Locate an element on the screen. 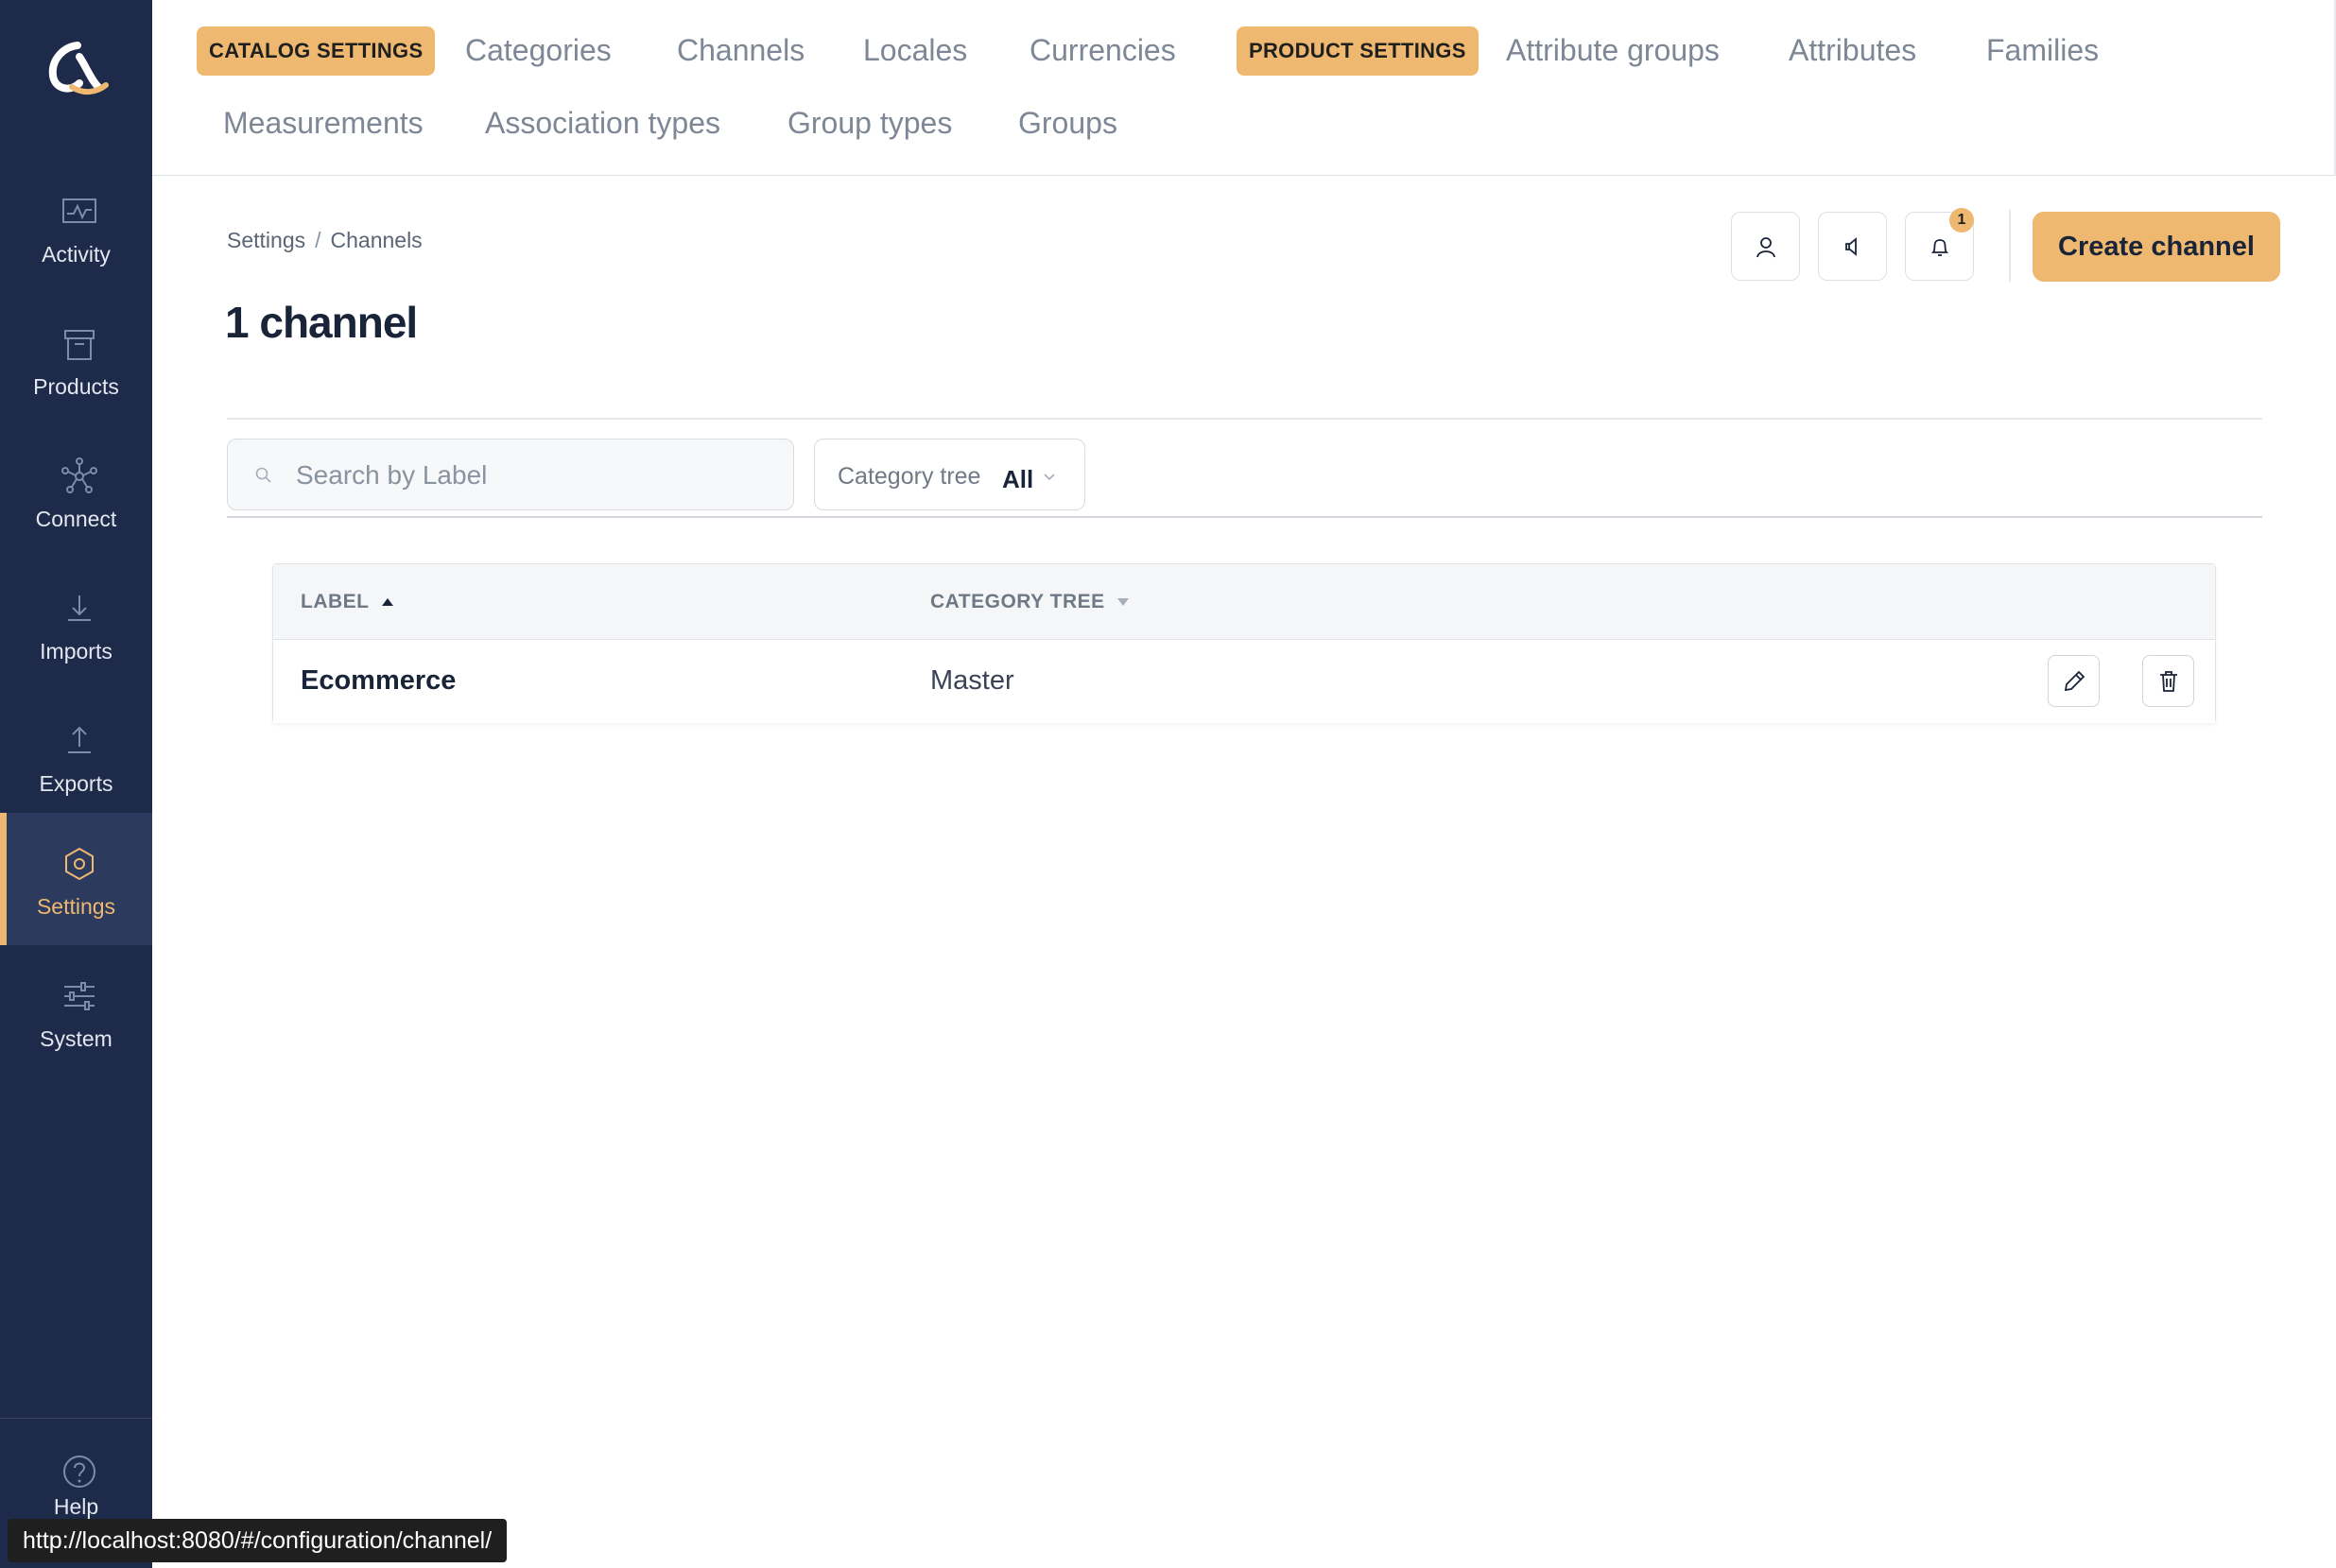 The width and height of the screenshot is (2336, 1568). sidebar-item-label: Exports is located at coordinates (76, 783).